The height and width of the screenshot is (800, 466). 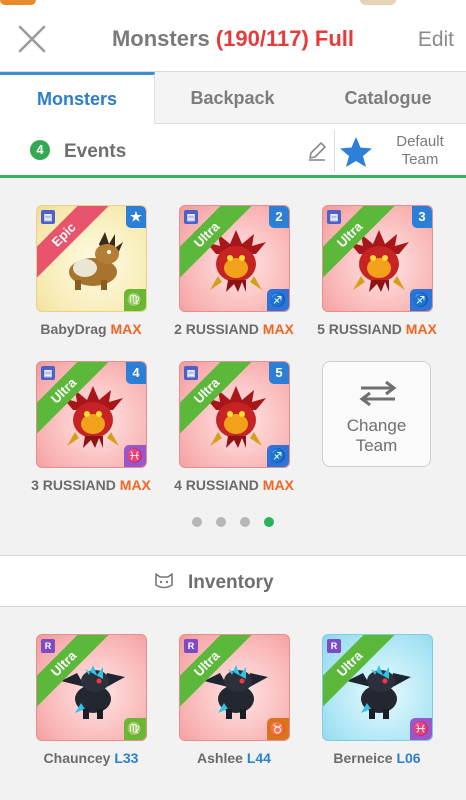 What do you see at coordinates (91, 687) in the screenshot?
I see `inventory-monster-card: Ultra R ♍` at bounding box center [91, 687].